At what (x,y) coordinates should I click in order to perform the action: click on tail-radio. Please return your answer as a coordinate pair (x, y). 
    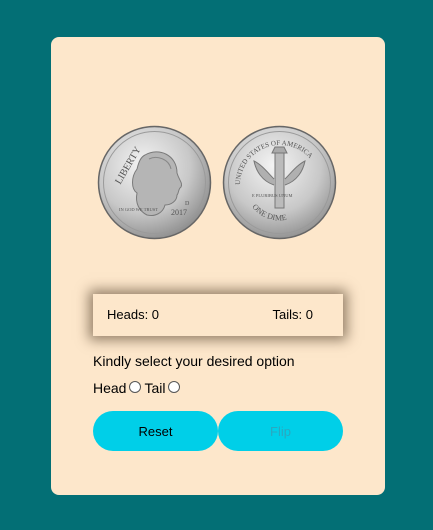
    Looking at the image, I should click on (174, 387).